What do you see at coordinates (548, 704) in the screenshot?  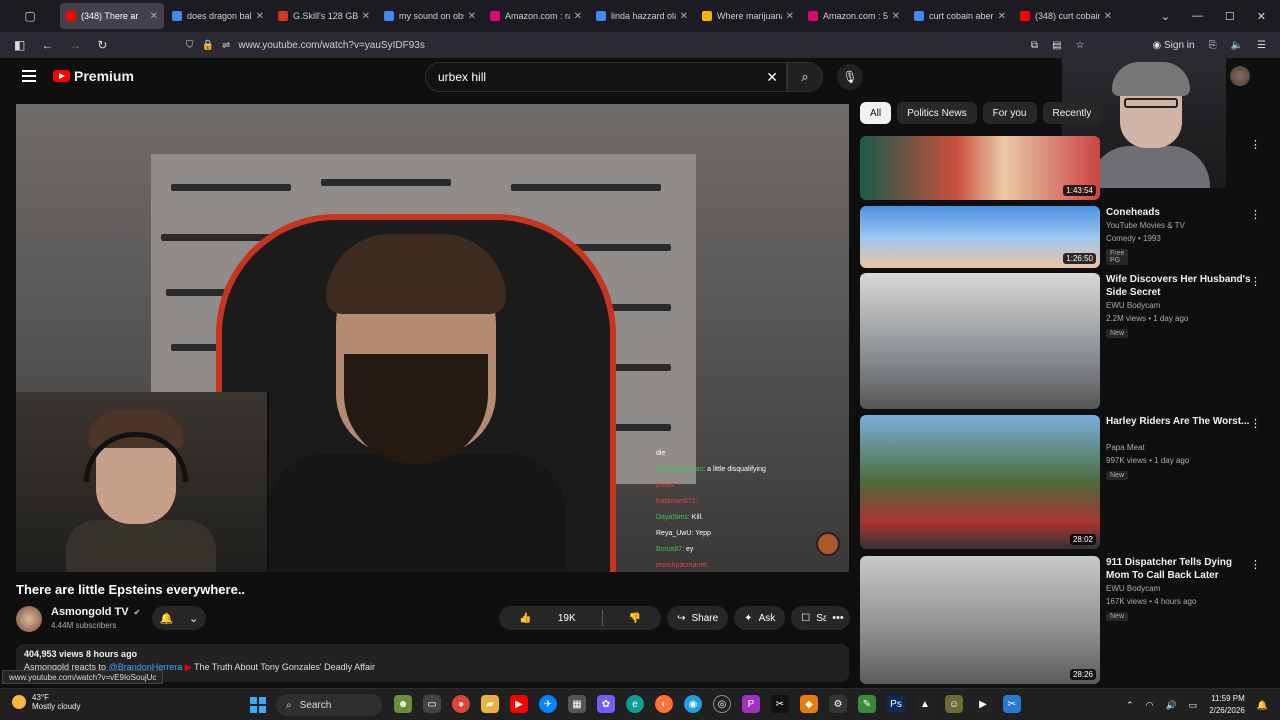 I see `messenger-icon: ✈` at bounding box center [548, 704].